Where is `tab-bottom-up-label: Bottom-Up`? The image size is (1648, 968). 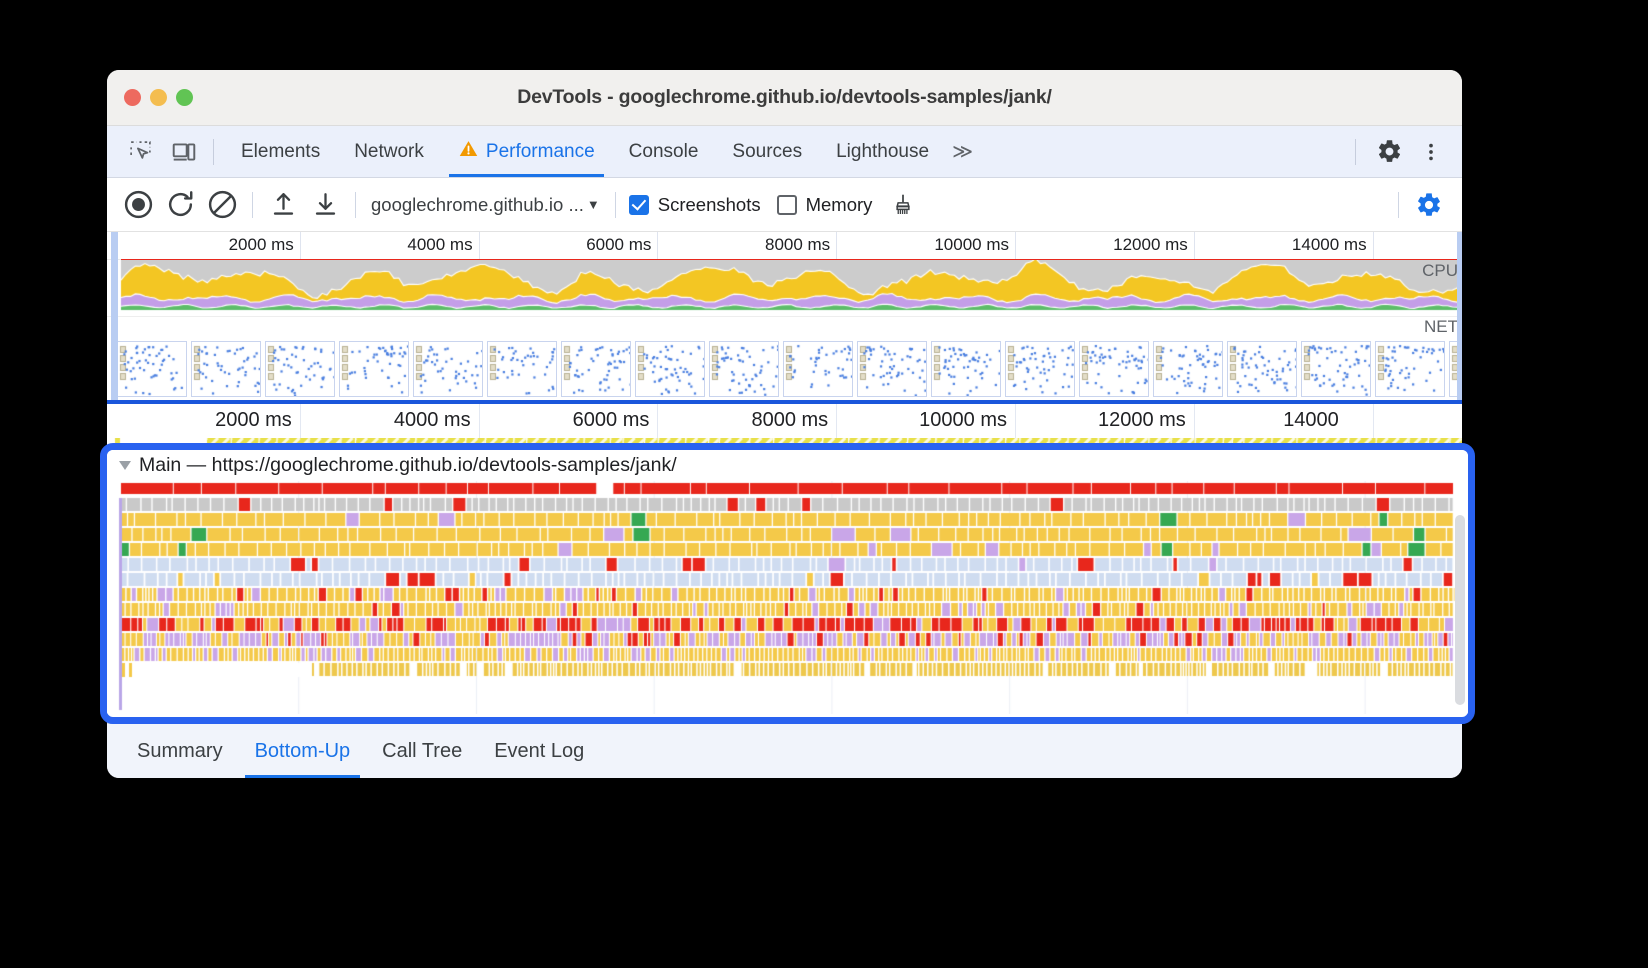 tab-bottom-up-label: Bottom-Up is located at coordinates (302, 750).